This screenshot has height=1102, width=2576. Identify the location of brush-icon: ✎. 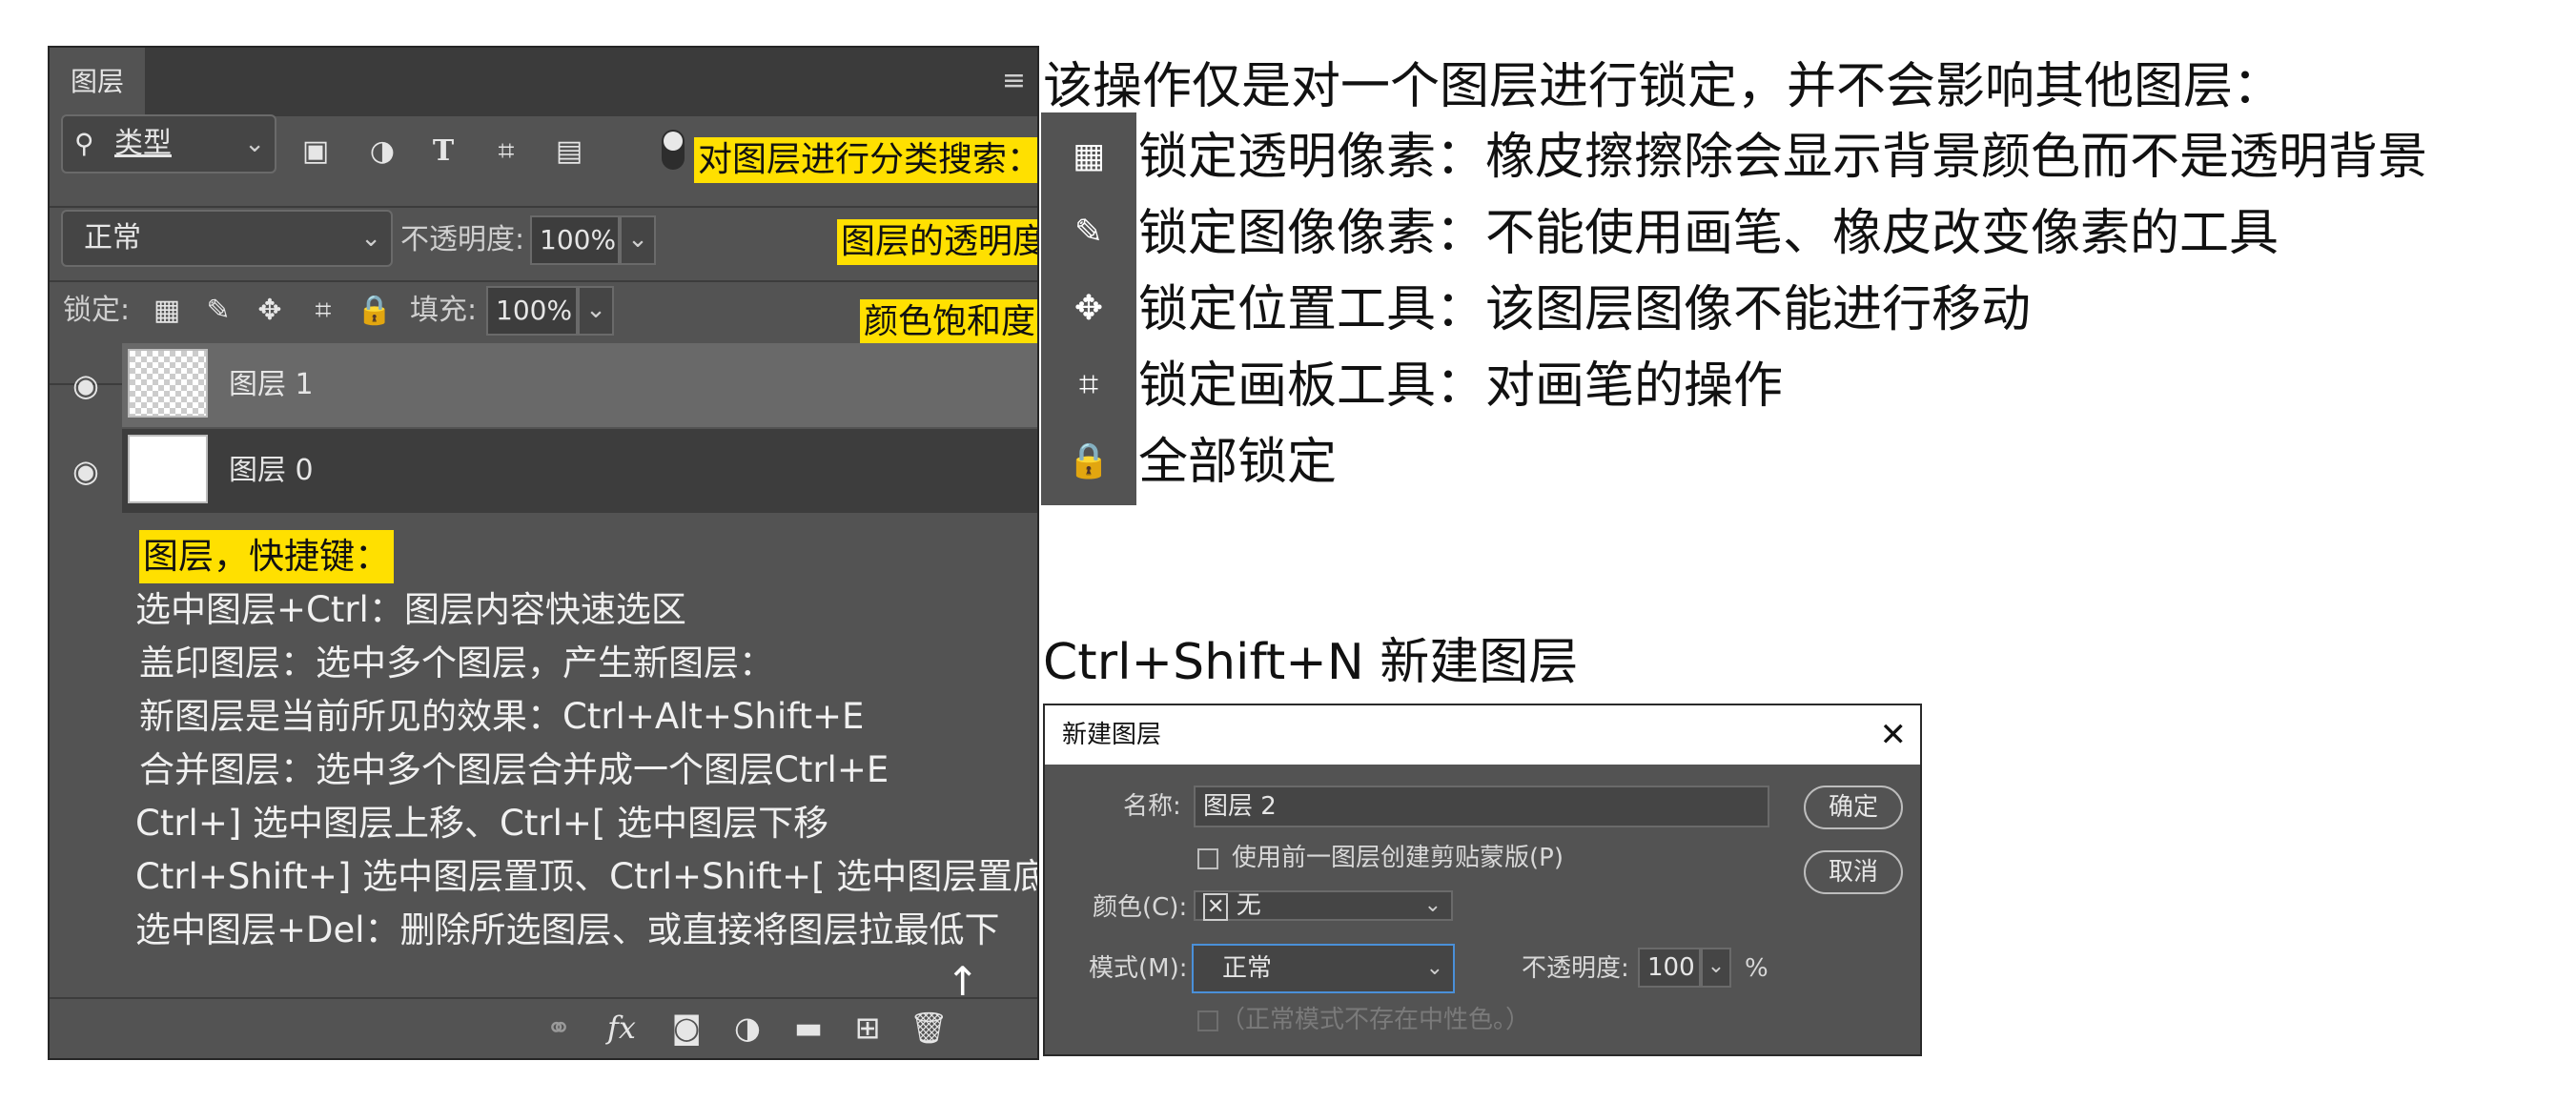
(1088, 232).